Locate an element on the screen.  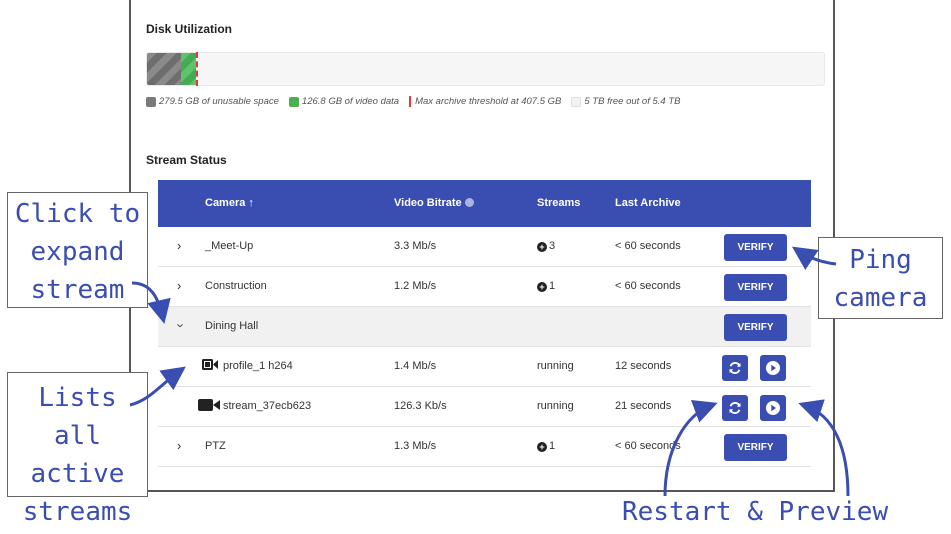
arrow-ping is located at coordinates (814, 258).